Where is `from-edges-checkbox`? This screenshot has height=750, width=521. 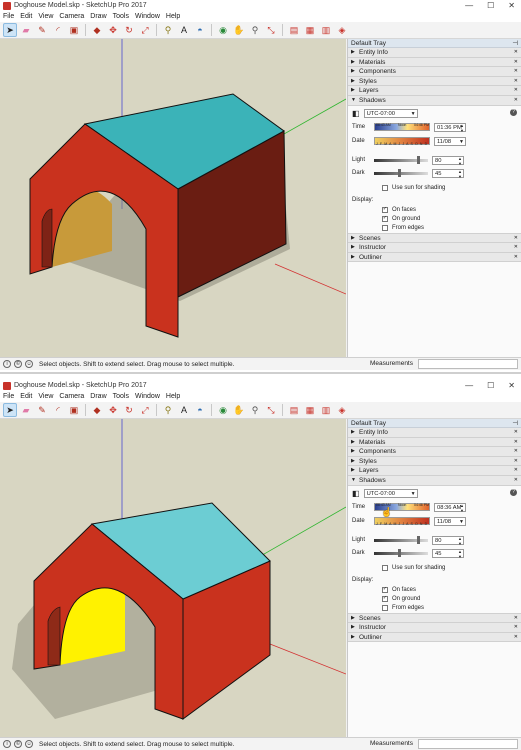 from-edges-checkbox is located at coordinates (385, 227).